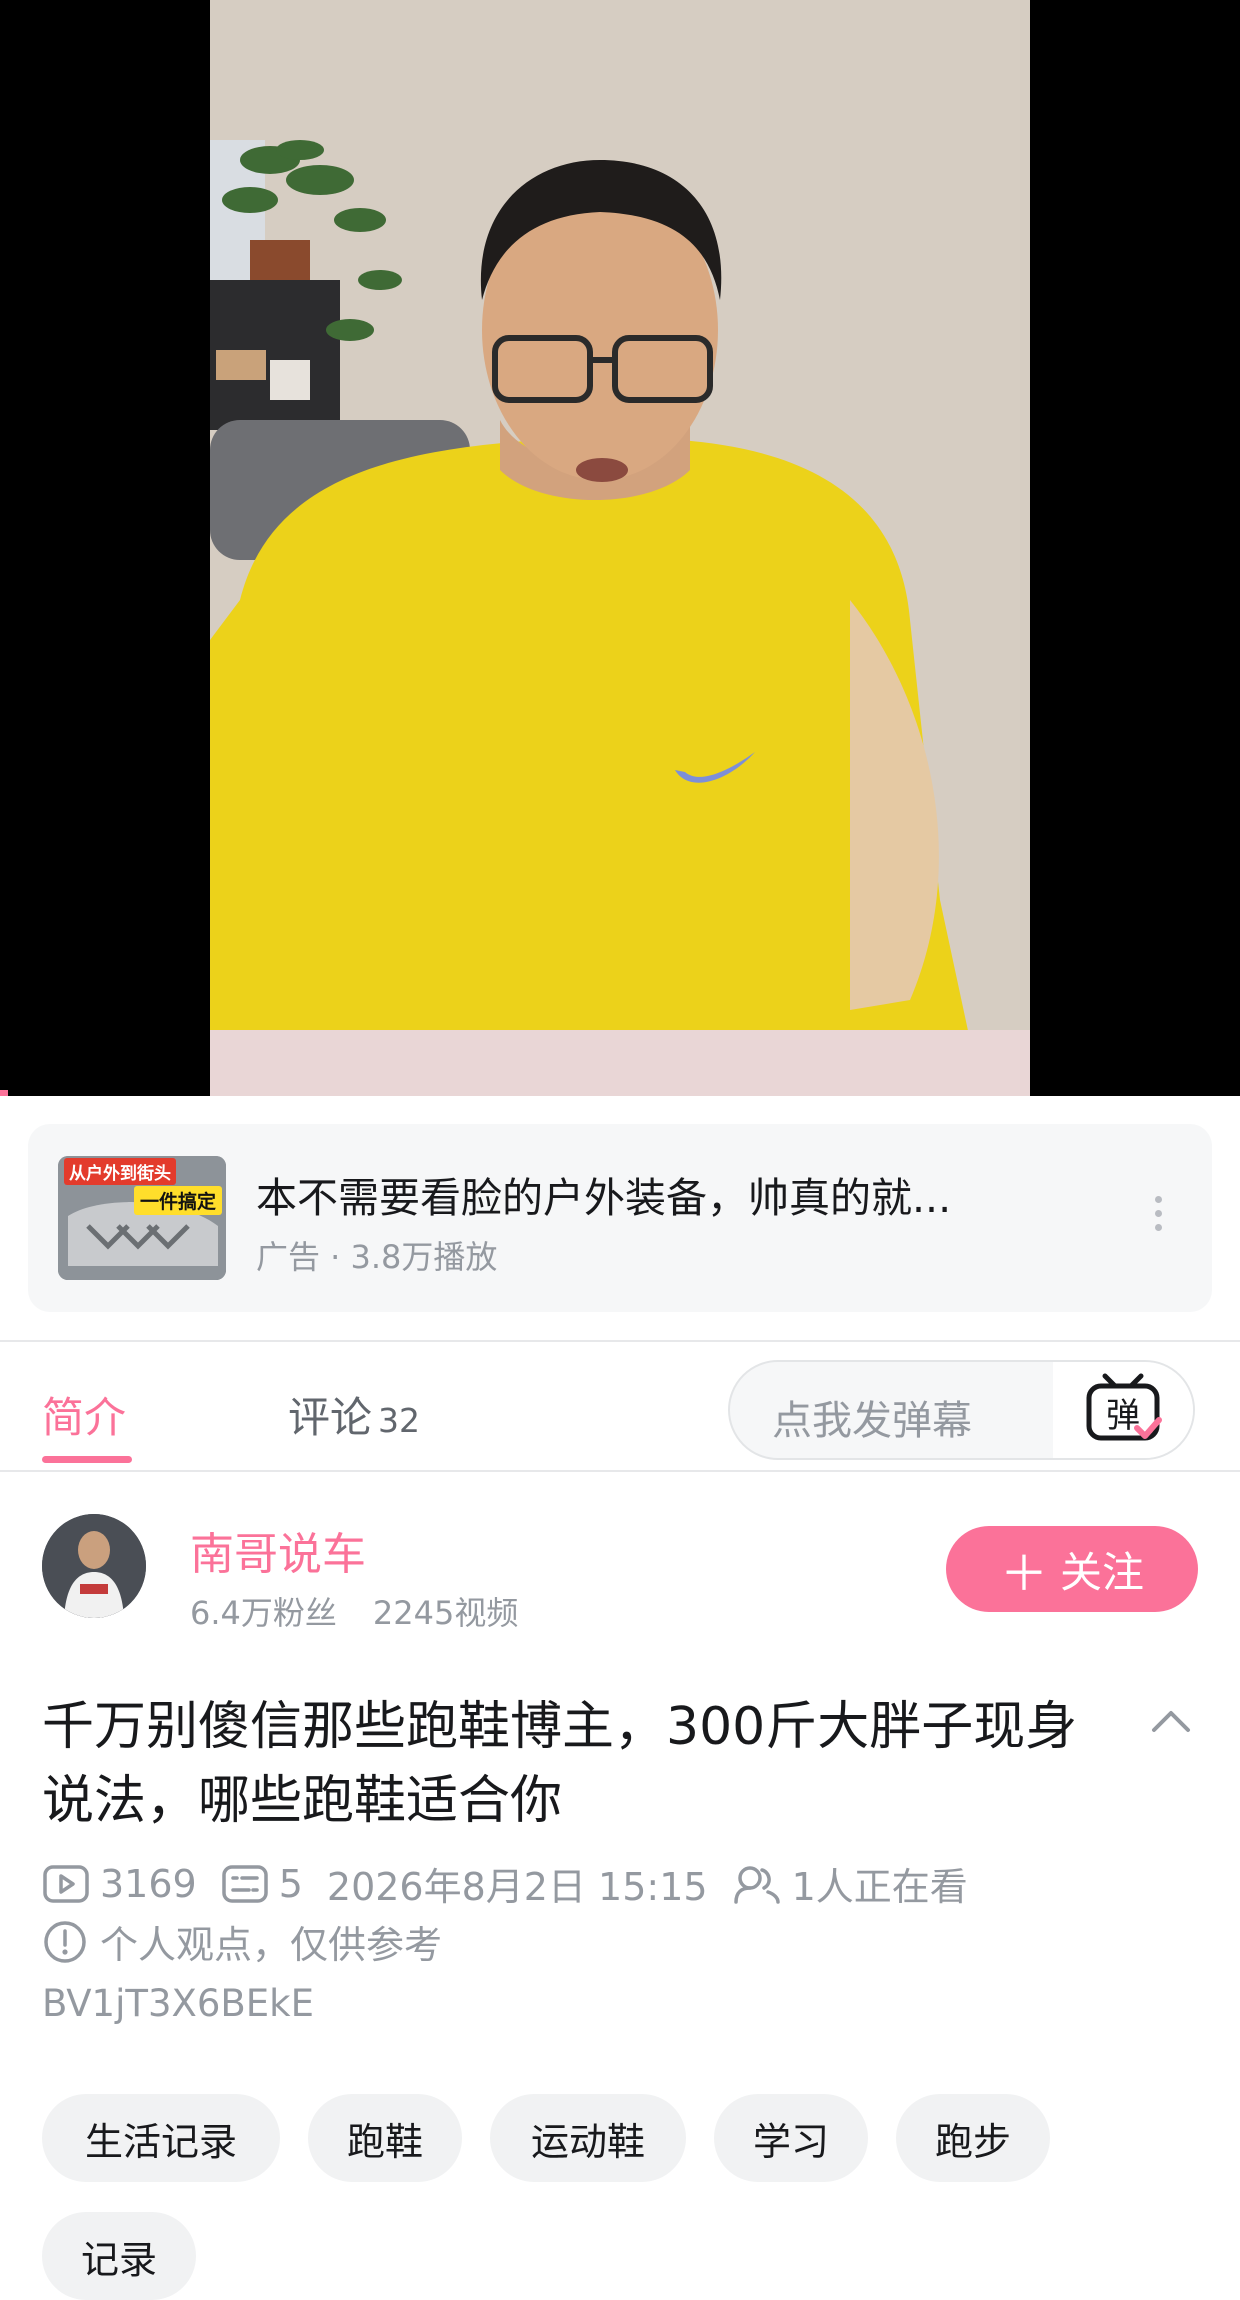  What do you see at coordinates (94, 1566) in the screenshot?
I see `avatar` at bounding box center [94, 1566].